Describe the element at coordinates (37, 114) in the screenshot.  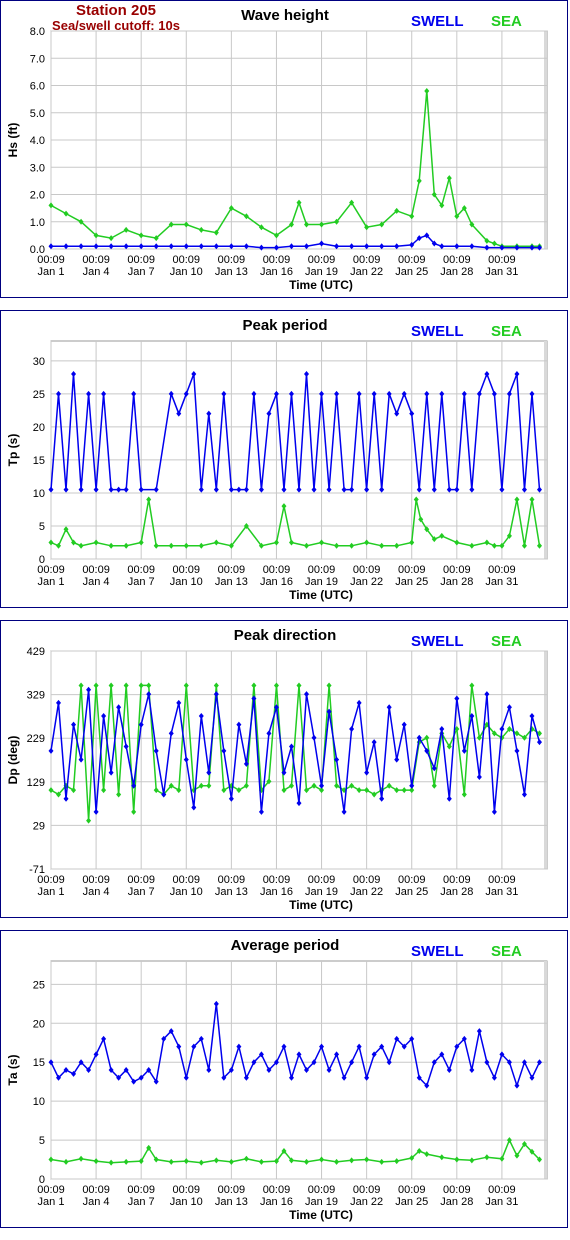
I see `y-tick-label: 5.0` at that location.